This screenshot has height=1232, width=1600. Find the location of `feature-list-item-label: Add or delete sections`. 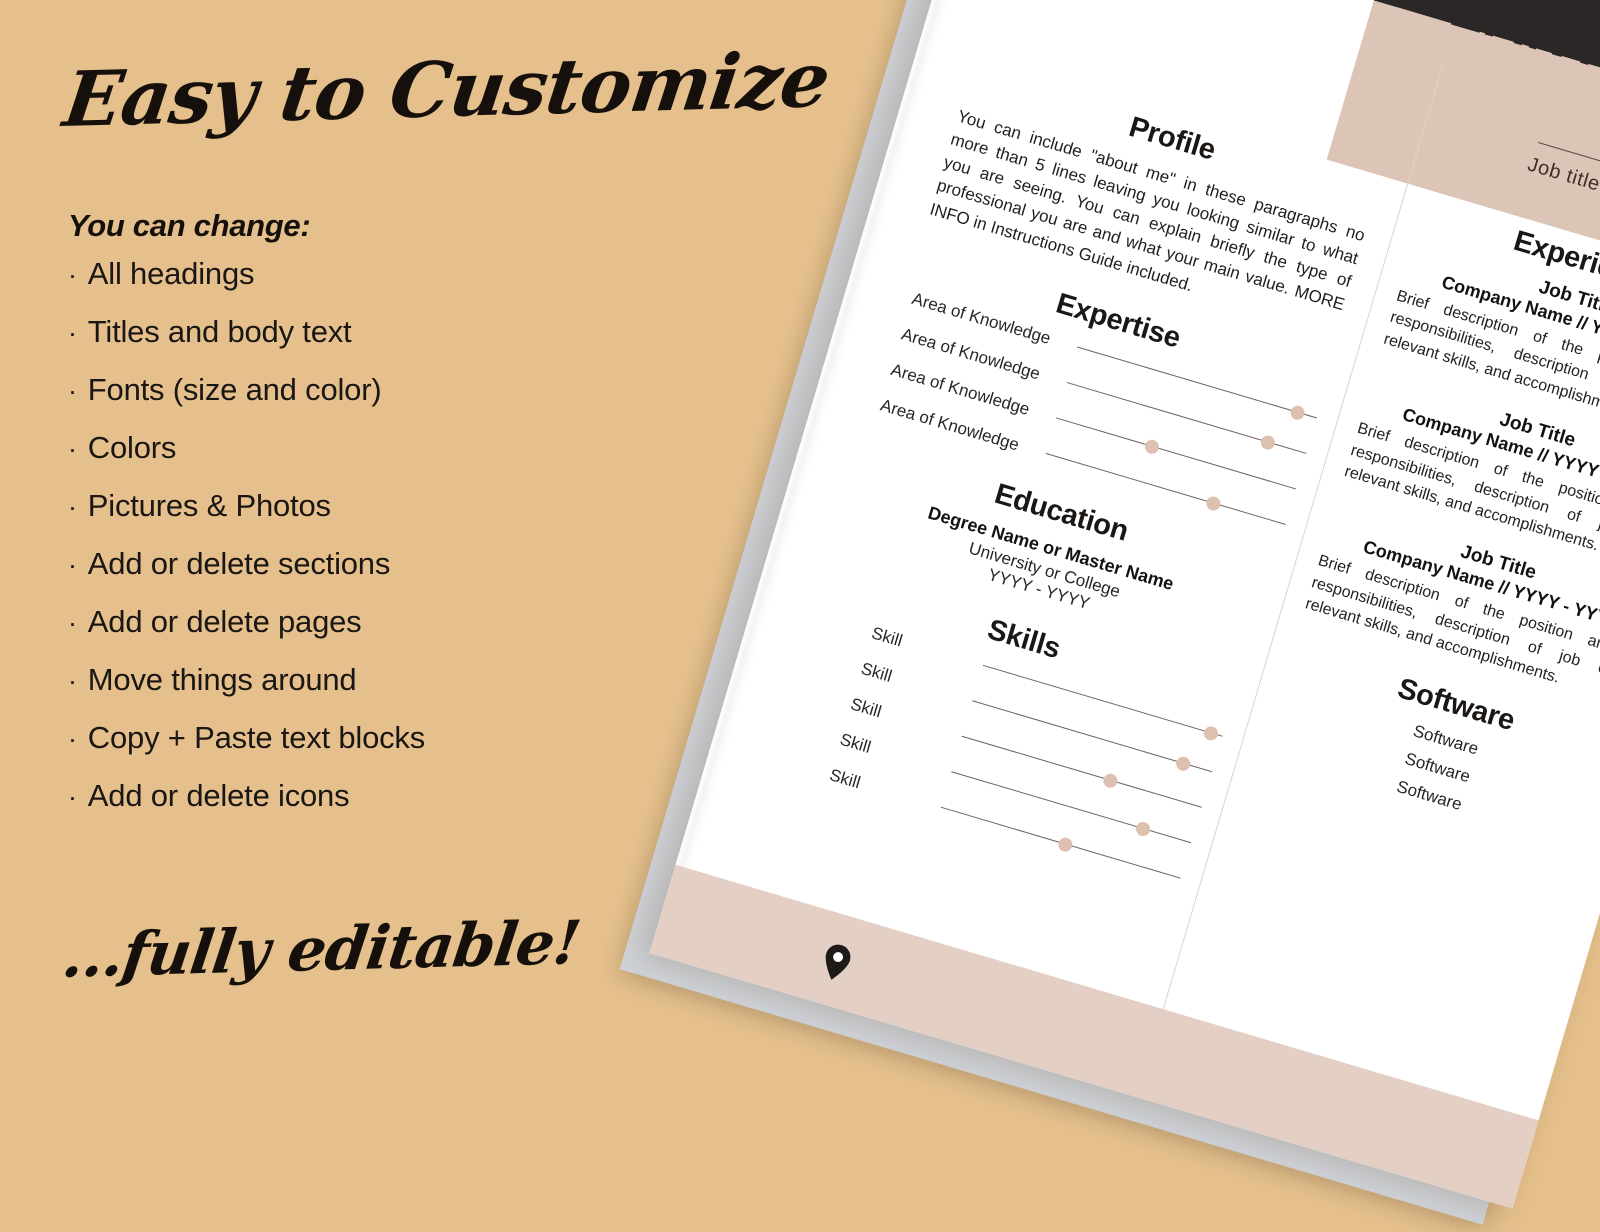

feature-list-item-label: Add or delete sections is located at coordinates (239, 563).